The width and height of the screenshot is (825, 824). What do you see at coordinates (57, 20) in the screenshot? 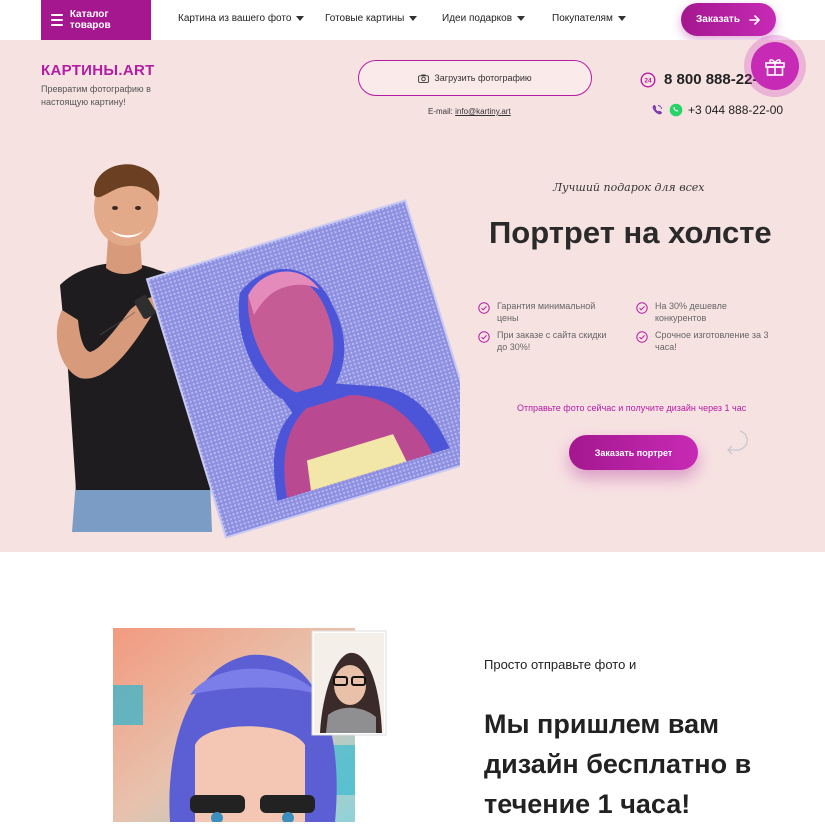
I see `menu-icon` at bounding box center [57, 20].